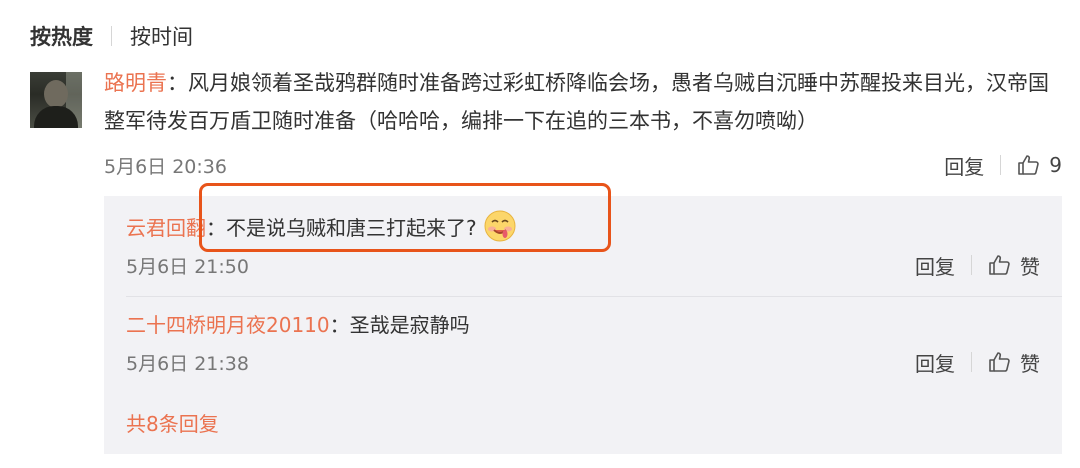 The width and height of the screenshot is (1080, 468). What do you see at coordinates (187, 363) in the screenshot?
I see `reply-timestamp: 5月6日 21:38` at bounding box center [187, 363].